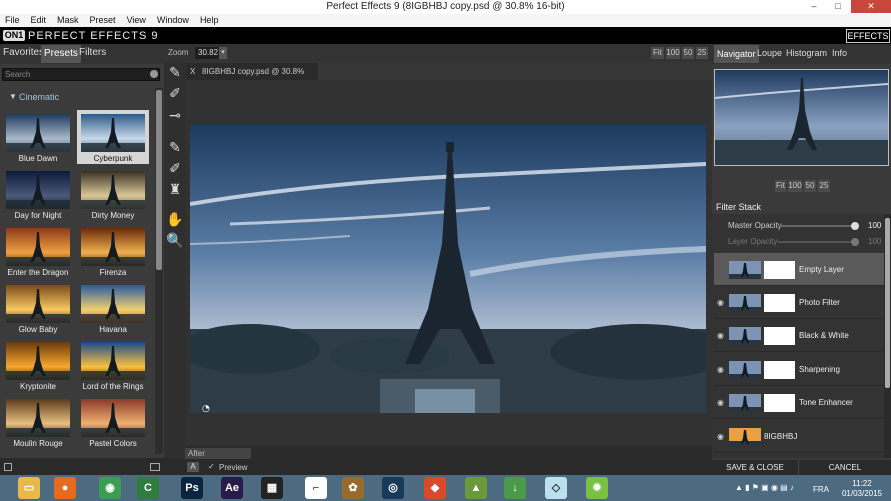 Image resolution: width=891 pixels, height=501 pixels. Describe the element at coordinates (173, 19) in the screenshot. I see `menu-window: Window` at that location.